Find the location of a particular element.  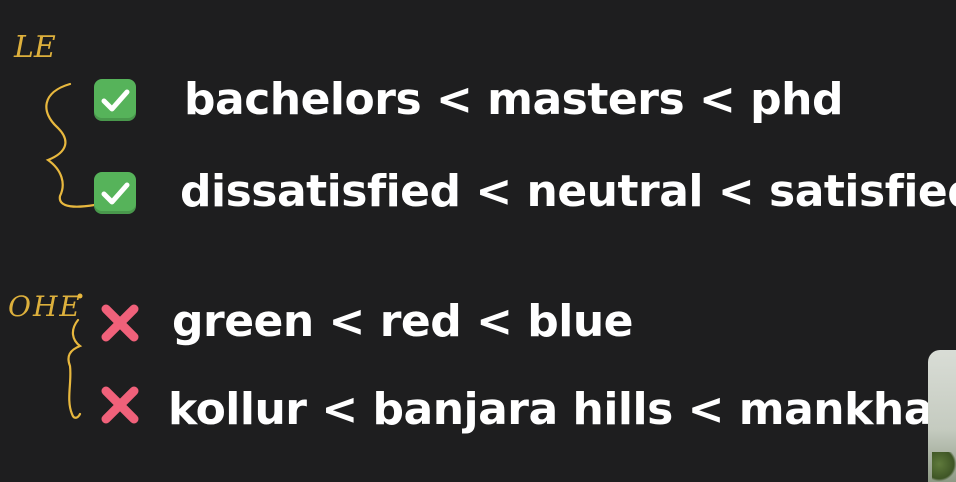

handwritten-label-le: LE is located at coordinates (35, 47).